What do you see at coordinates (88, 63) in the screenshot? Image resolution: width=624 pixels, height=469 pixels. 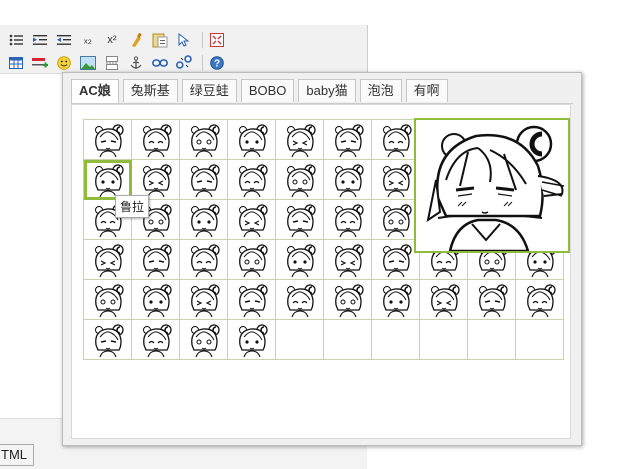 I see `image-icon` at bounding box center [88, 63].